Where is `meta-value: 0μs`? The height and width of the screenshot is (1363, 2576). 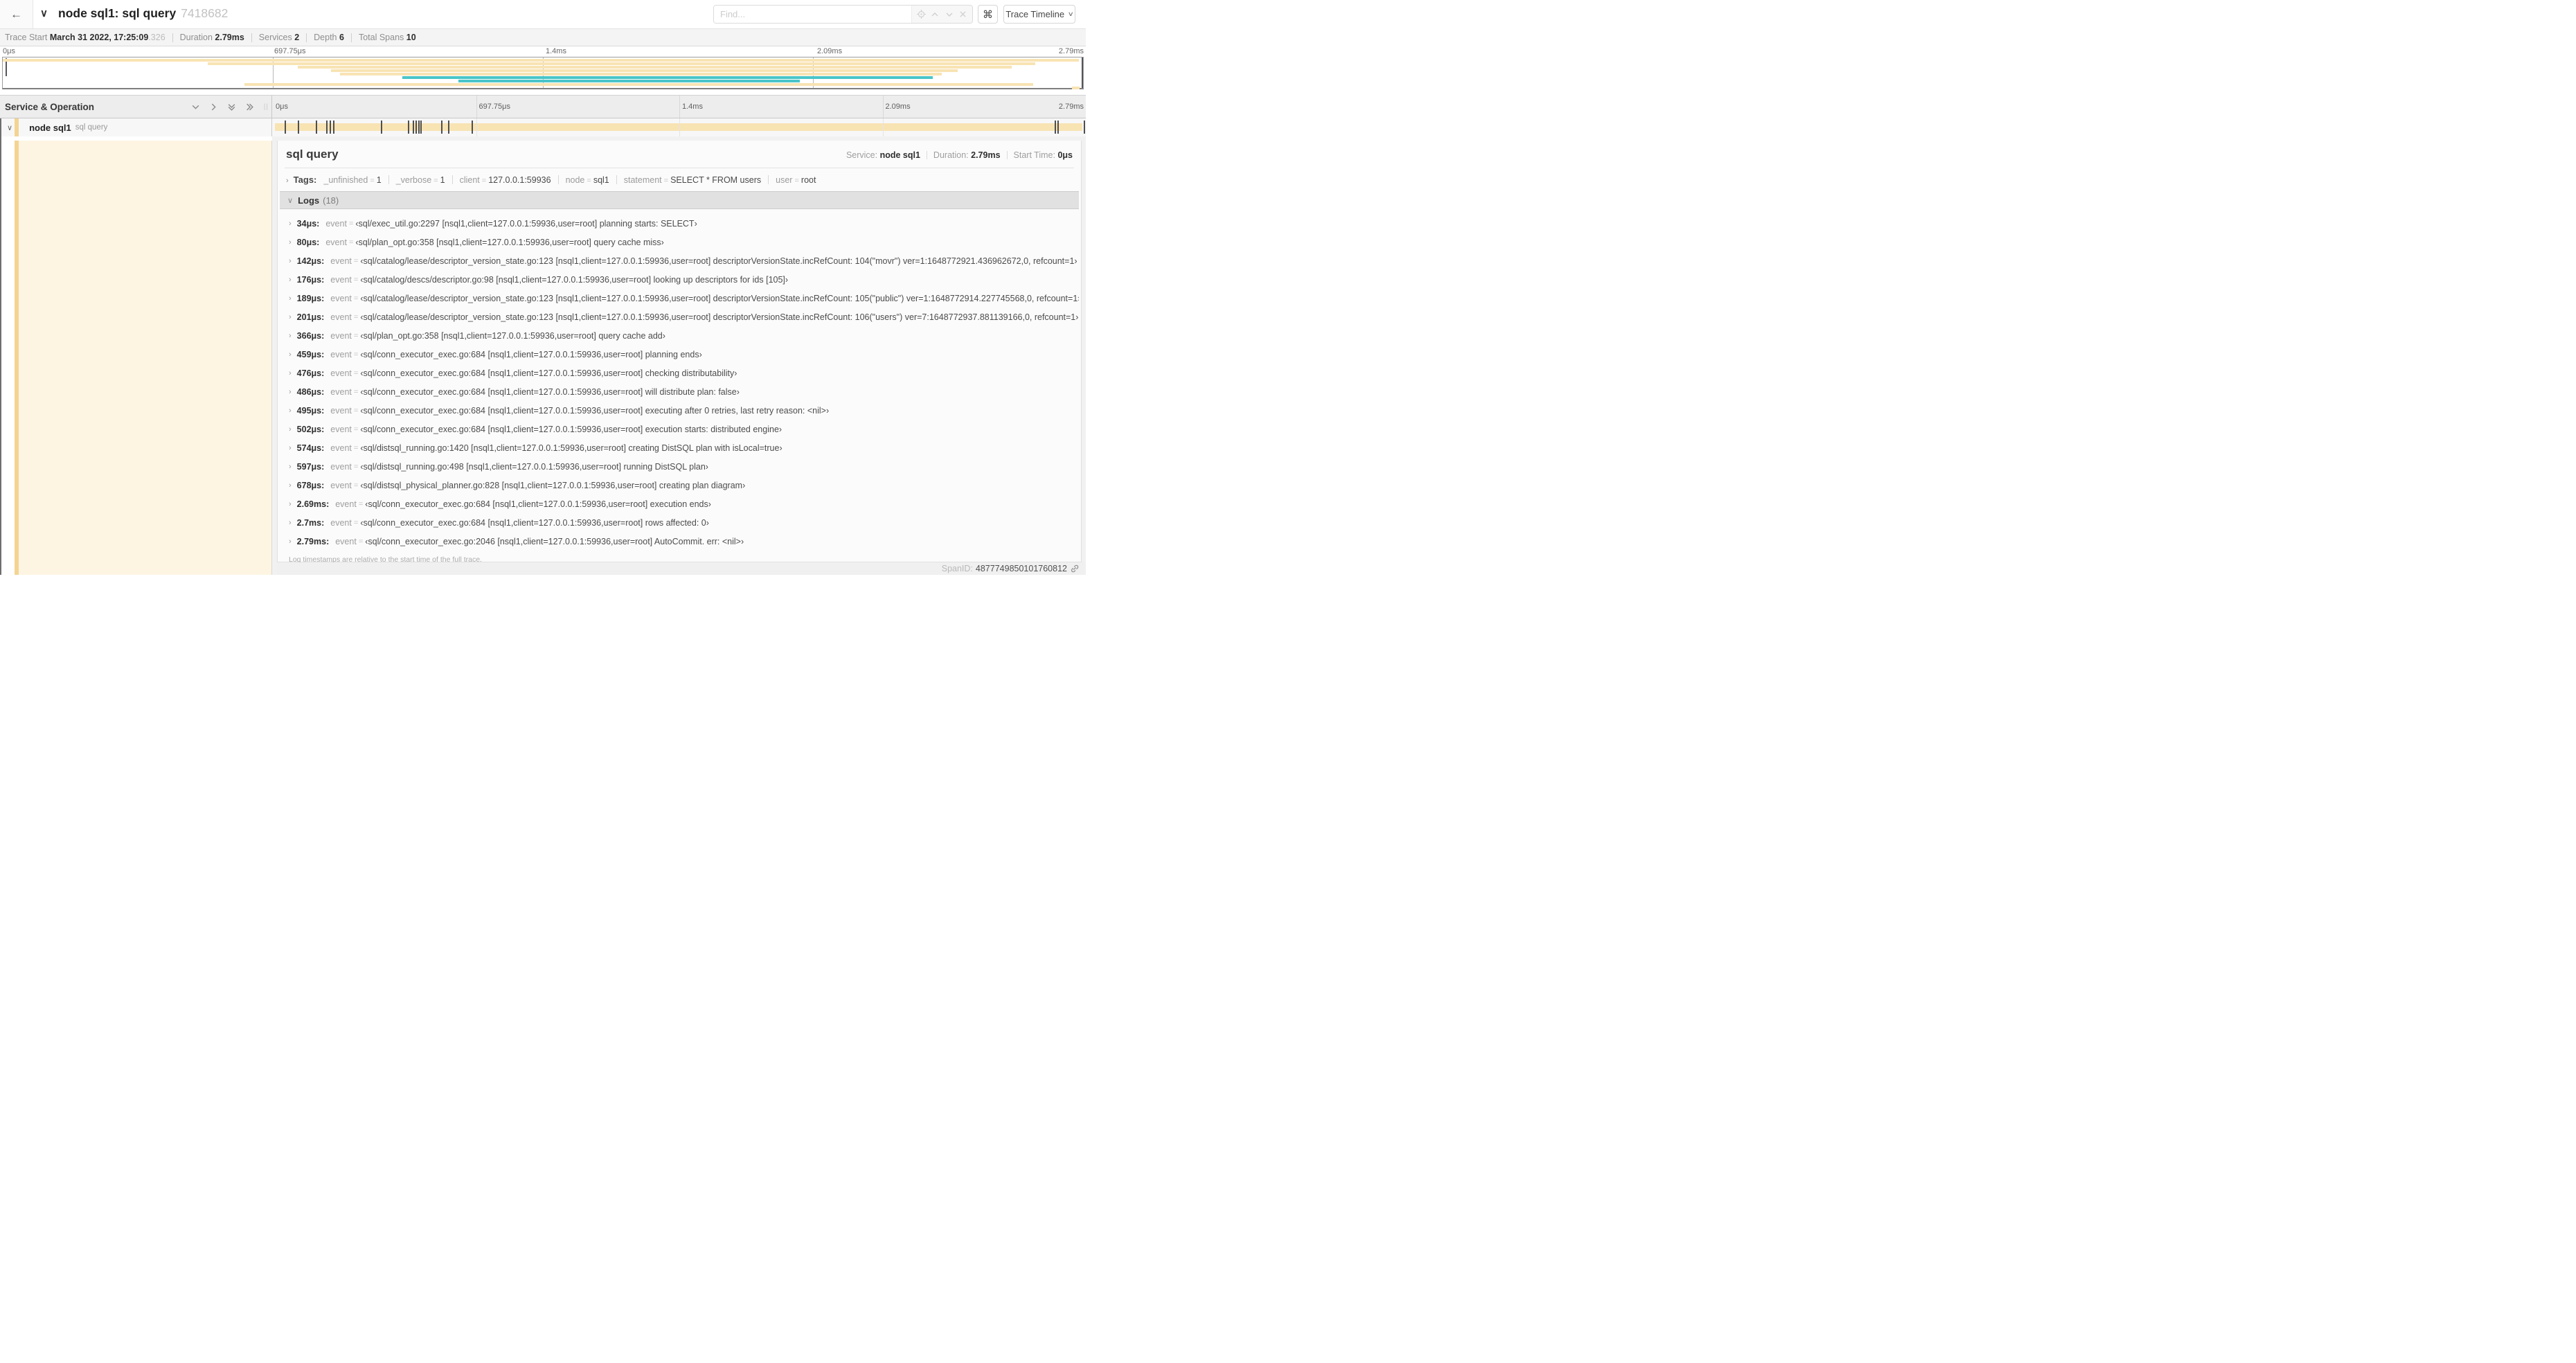 meta-value: 0μs is located at coordinates (1065, 155).